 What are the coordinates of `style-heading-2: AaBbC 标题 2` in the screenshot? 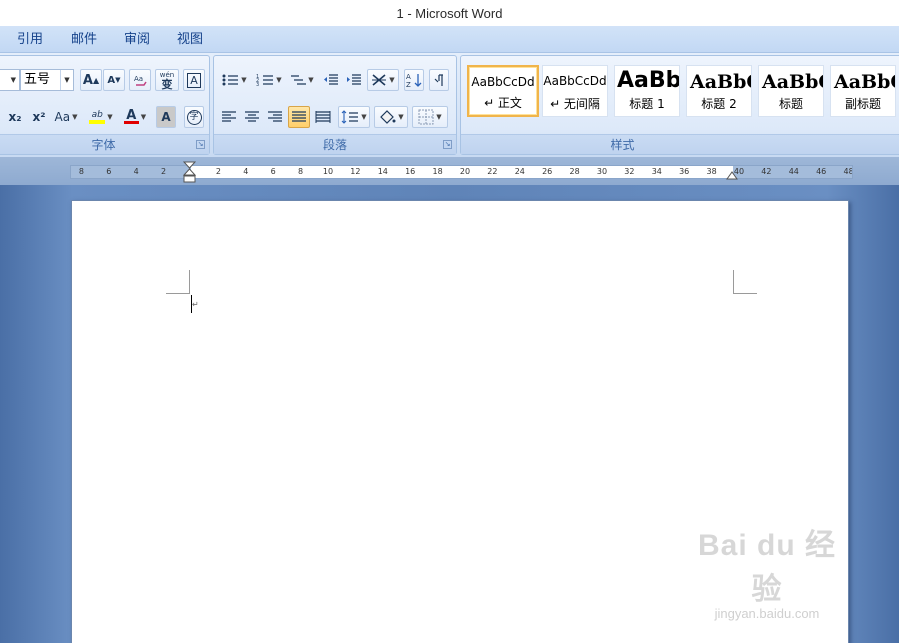 It's located at (719, 91).